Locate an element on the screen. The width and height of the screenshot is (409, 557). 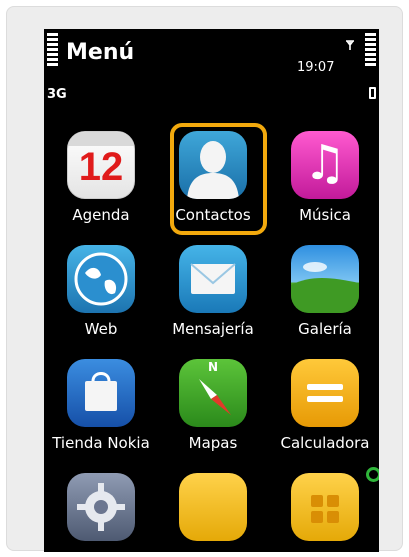
music-note-glyph: ♫ is located at coordinates (325, 163).